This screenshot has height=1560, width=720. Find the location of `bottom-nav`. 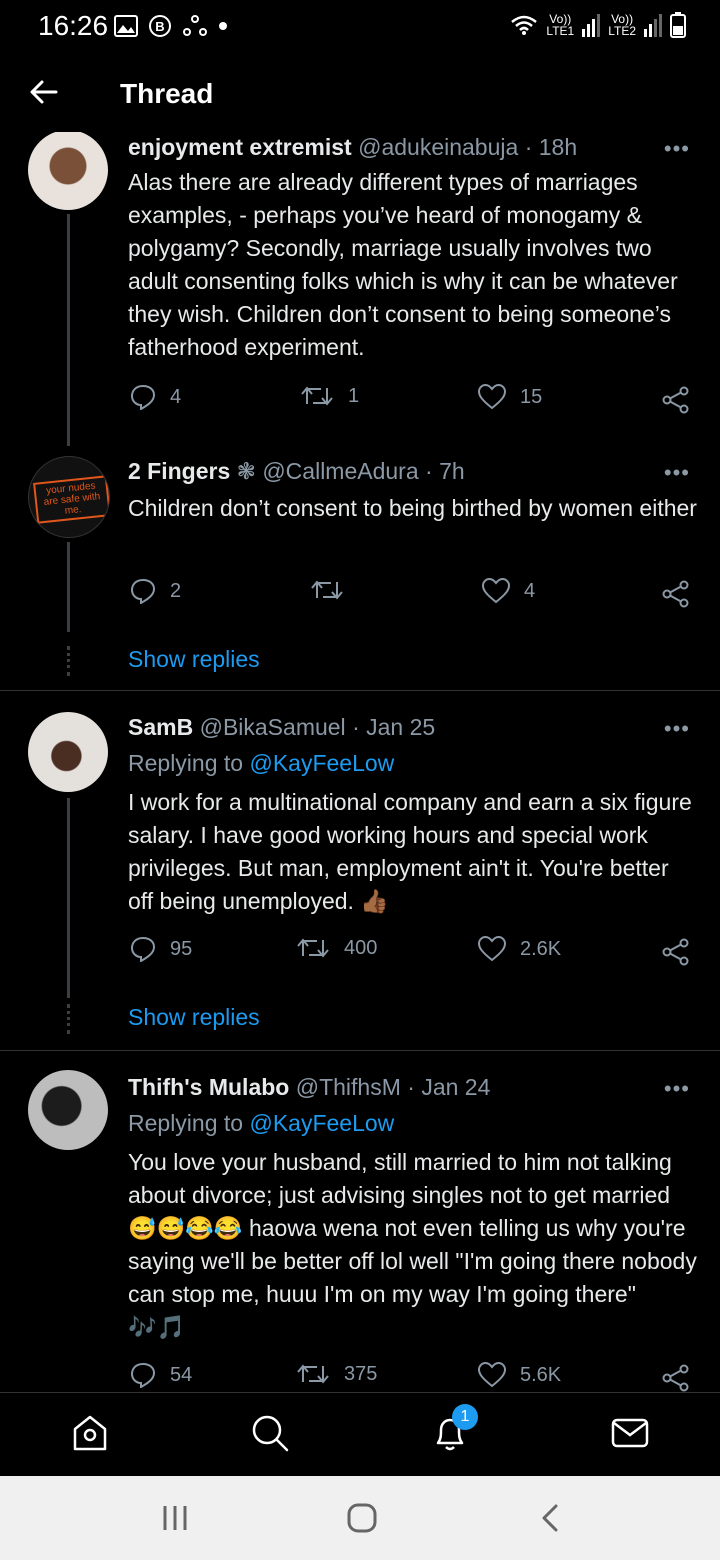

bottom-nav is located at coordinates (360, 1434).